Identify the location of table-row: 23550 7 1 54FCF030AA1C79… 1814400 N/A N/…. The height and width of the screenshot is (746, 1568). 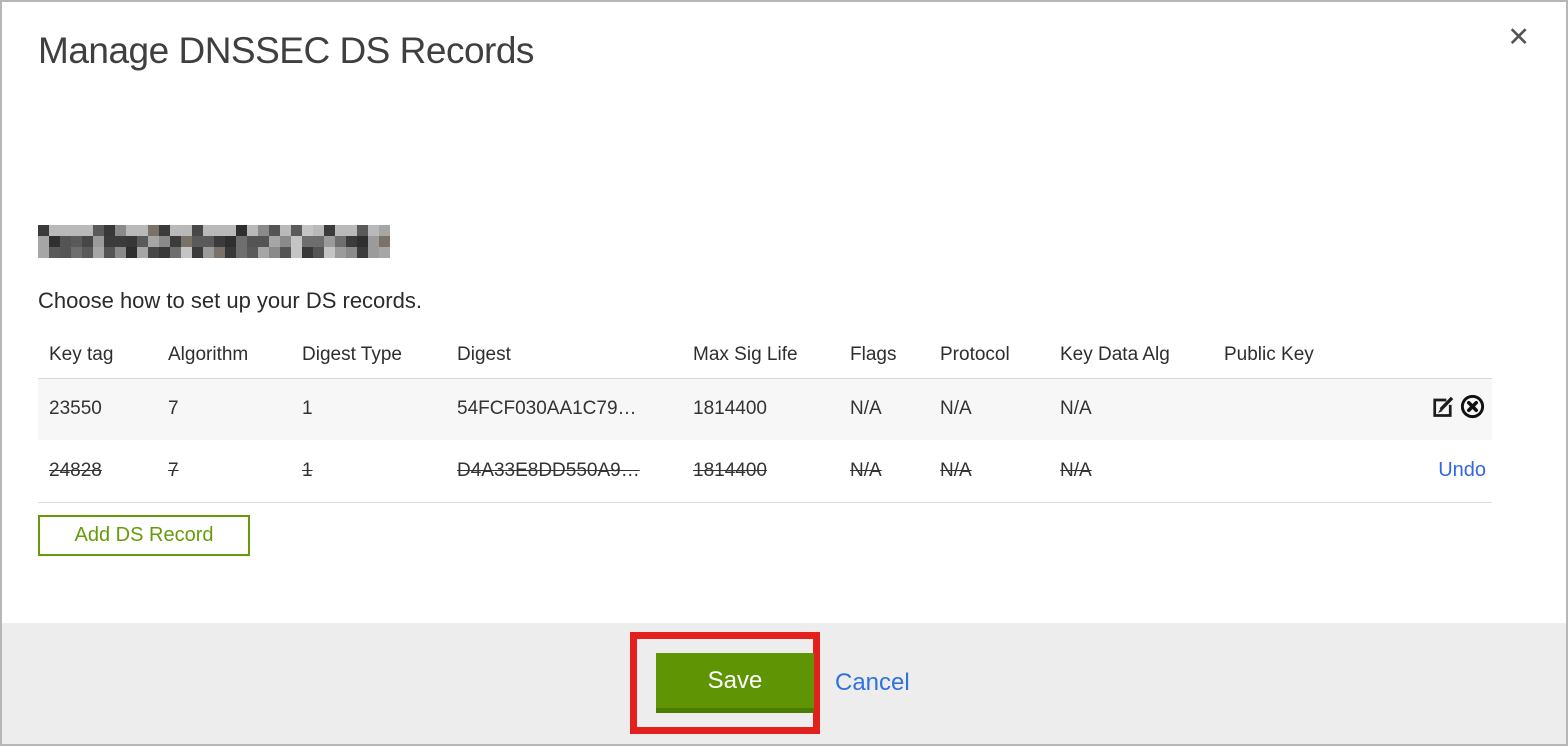
(765, 409).